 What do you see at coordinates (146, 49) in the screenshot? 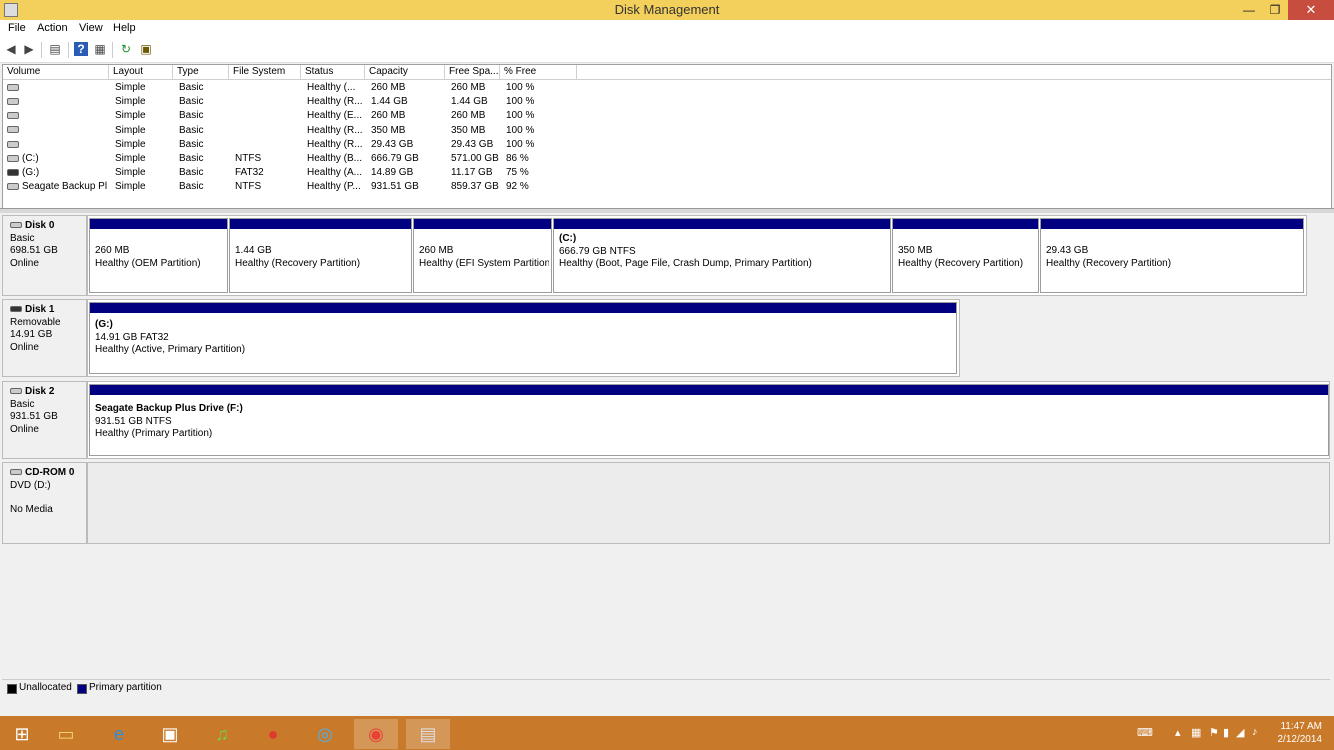
I see `rescan-disks-icon: ▣` at bounding box center [146, 49].